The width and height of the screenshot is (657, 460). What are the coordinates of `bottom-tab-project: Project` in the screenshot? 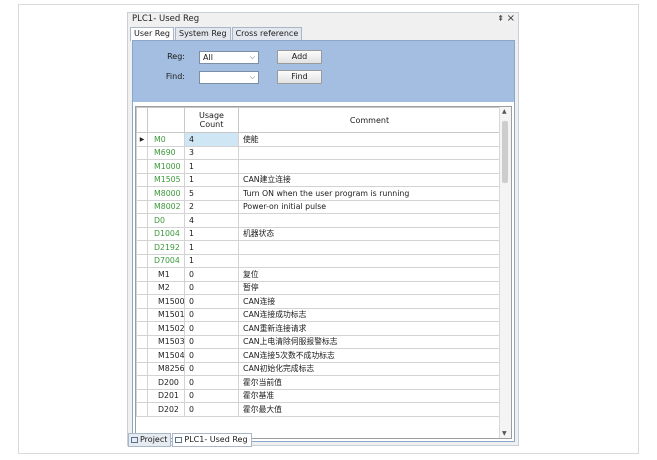 It's located at (150, 440).